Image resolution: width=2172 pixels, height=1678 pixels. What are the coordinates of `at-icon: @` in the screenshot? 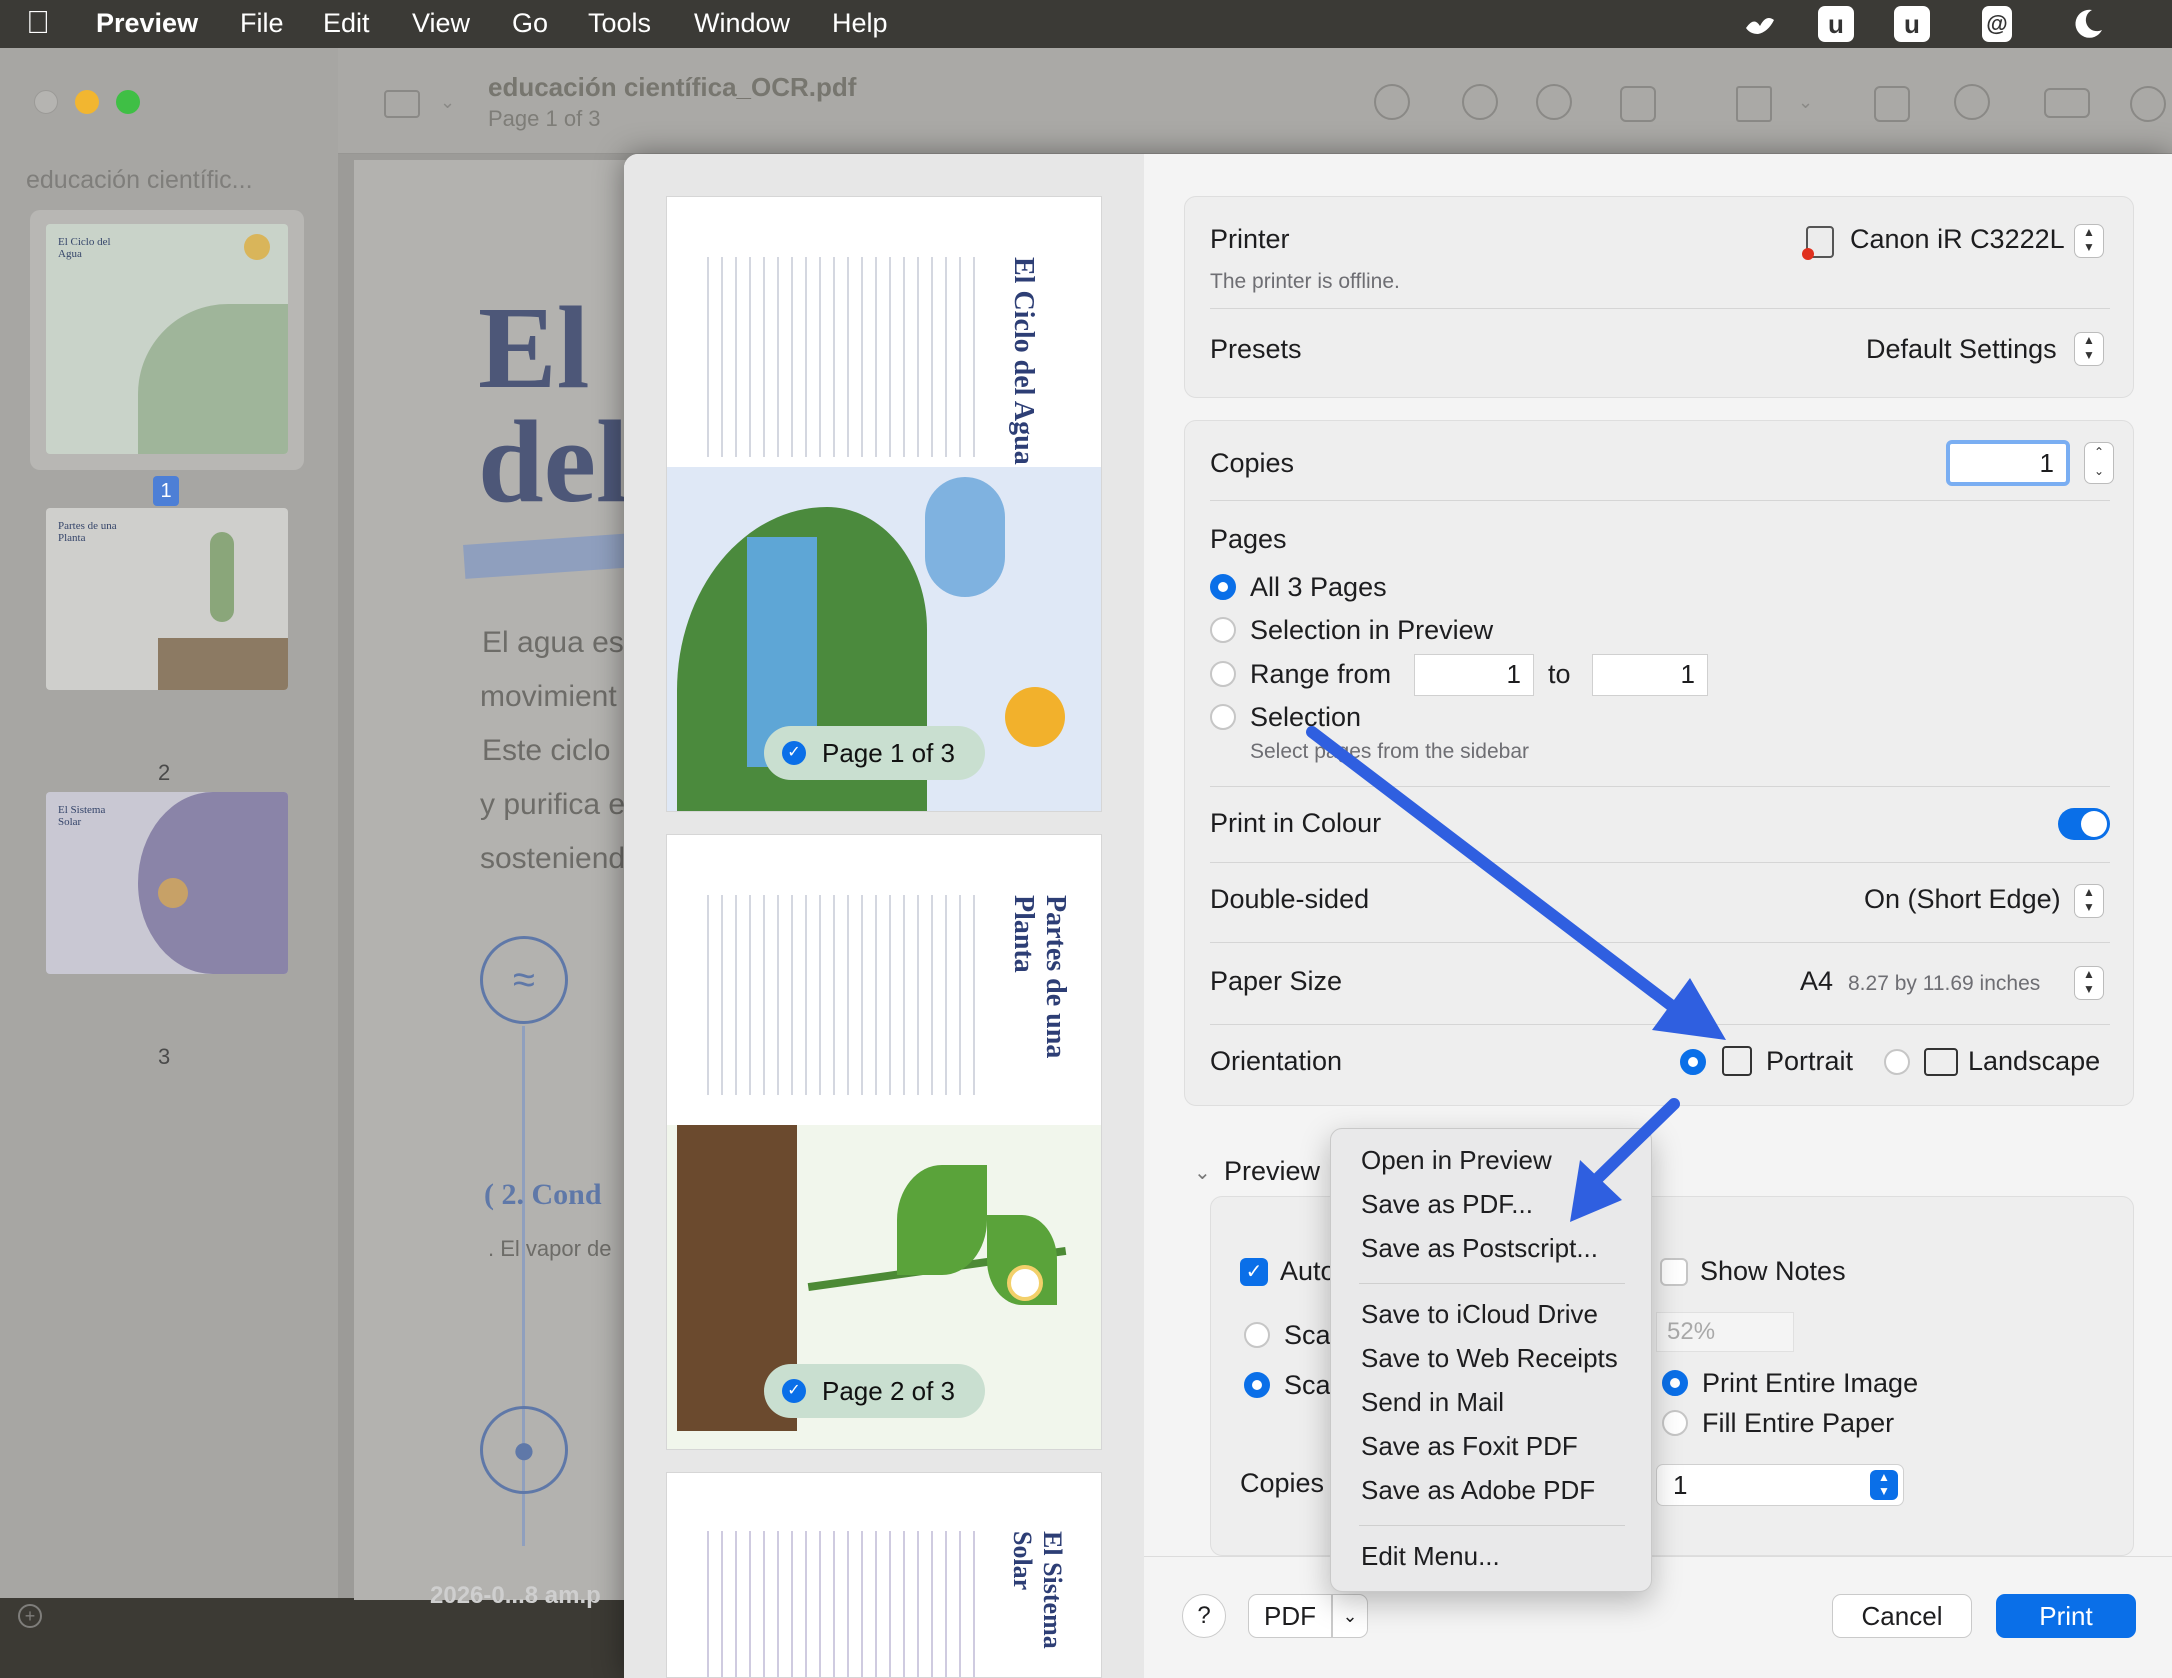 It's located at (1997, 24).